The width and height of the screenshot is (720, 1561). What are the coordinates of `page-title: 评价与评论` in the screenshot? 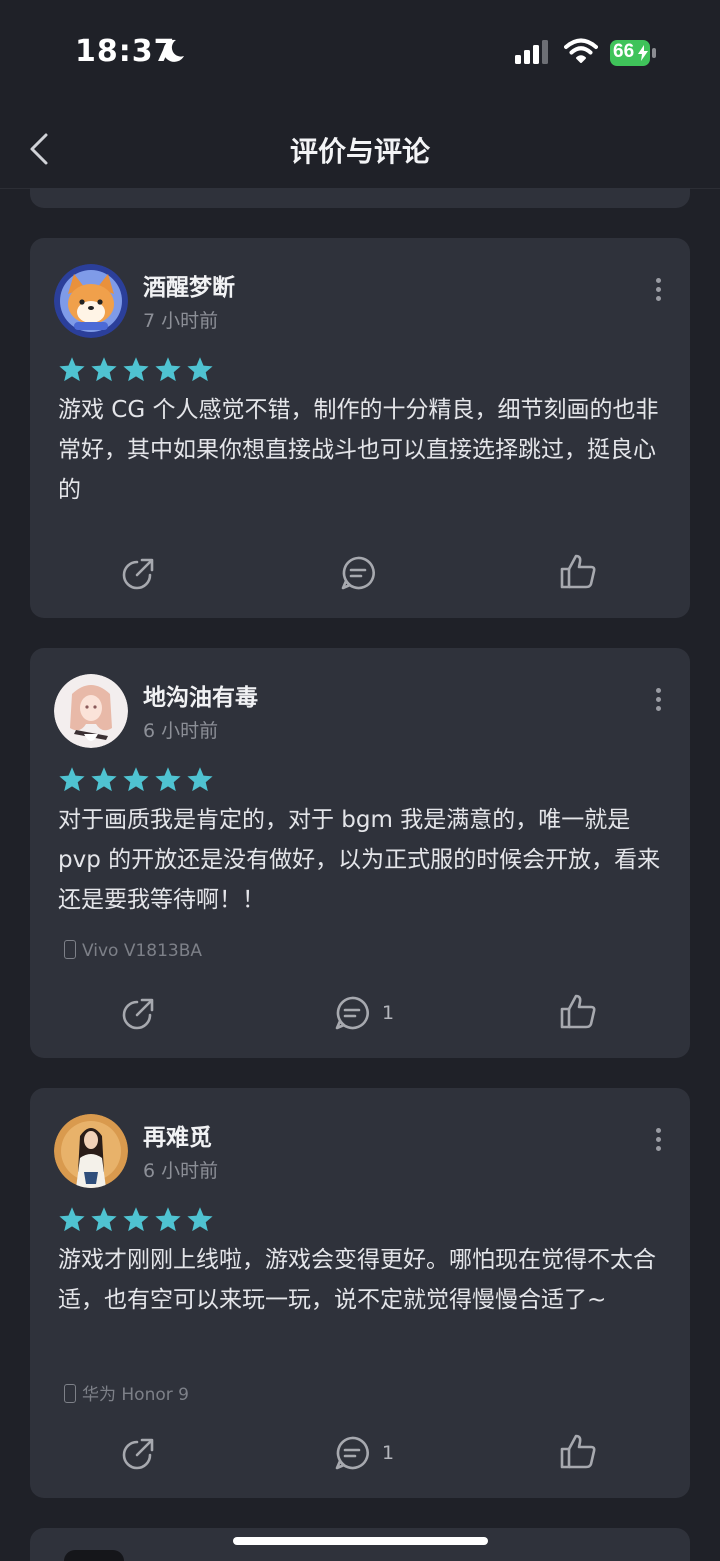 It's located at (359, 151).